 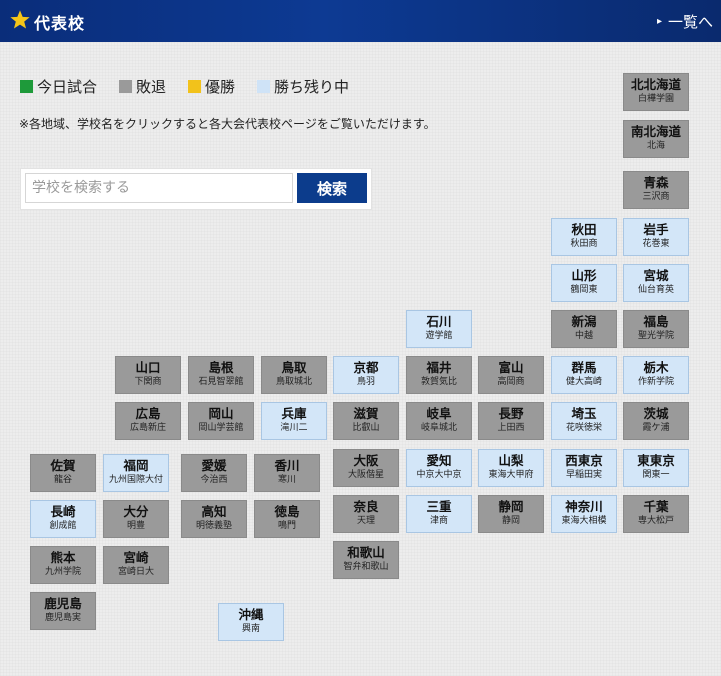 I want to click on prefecture-tile-saitama: 埼玉 花咲徳栄, so click(x=584, y=421).